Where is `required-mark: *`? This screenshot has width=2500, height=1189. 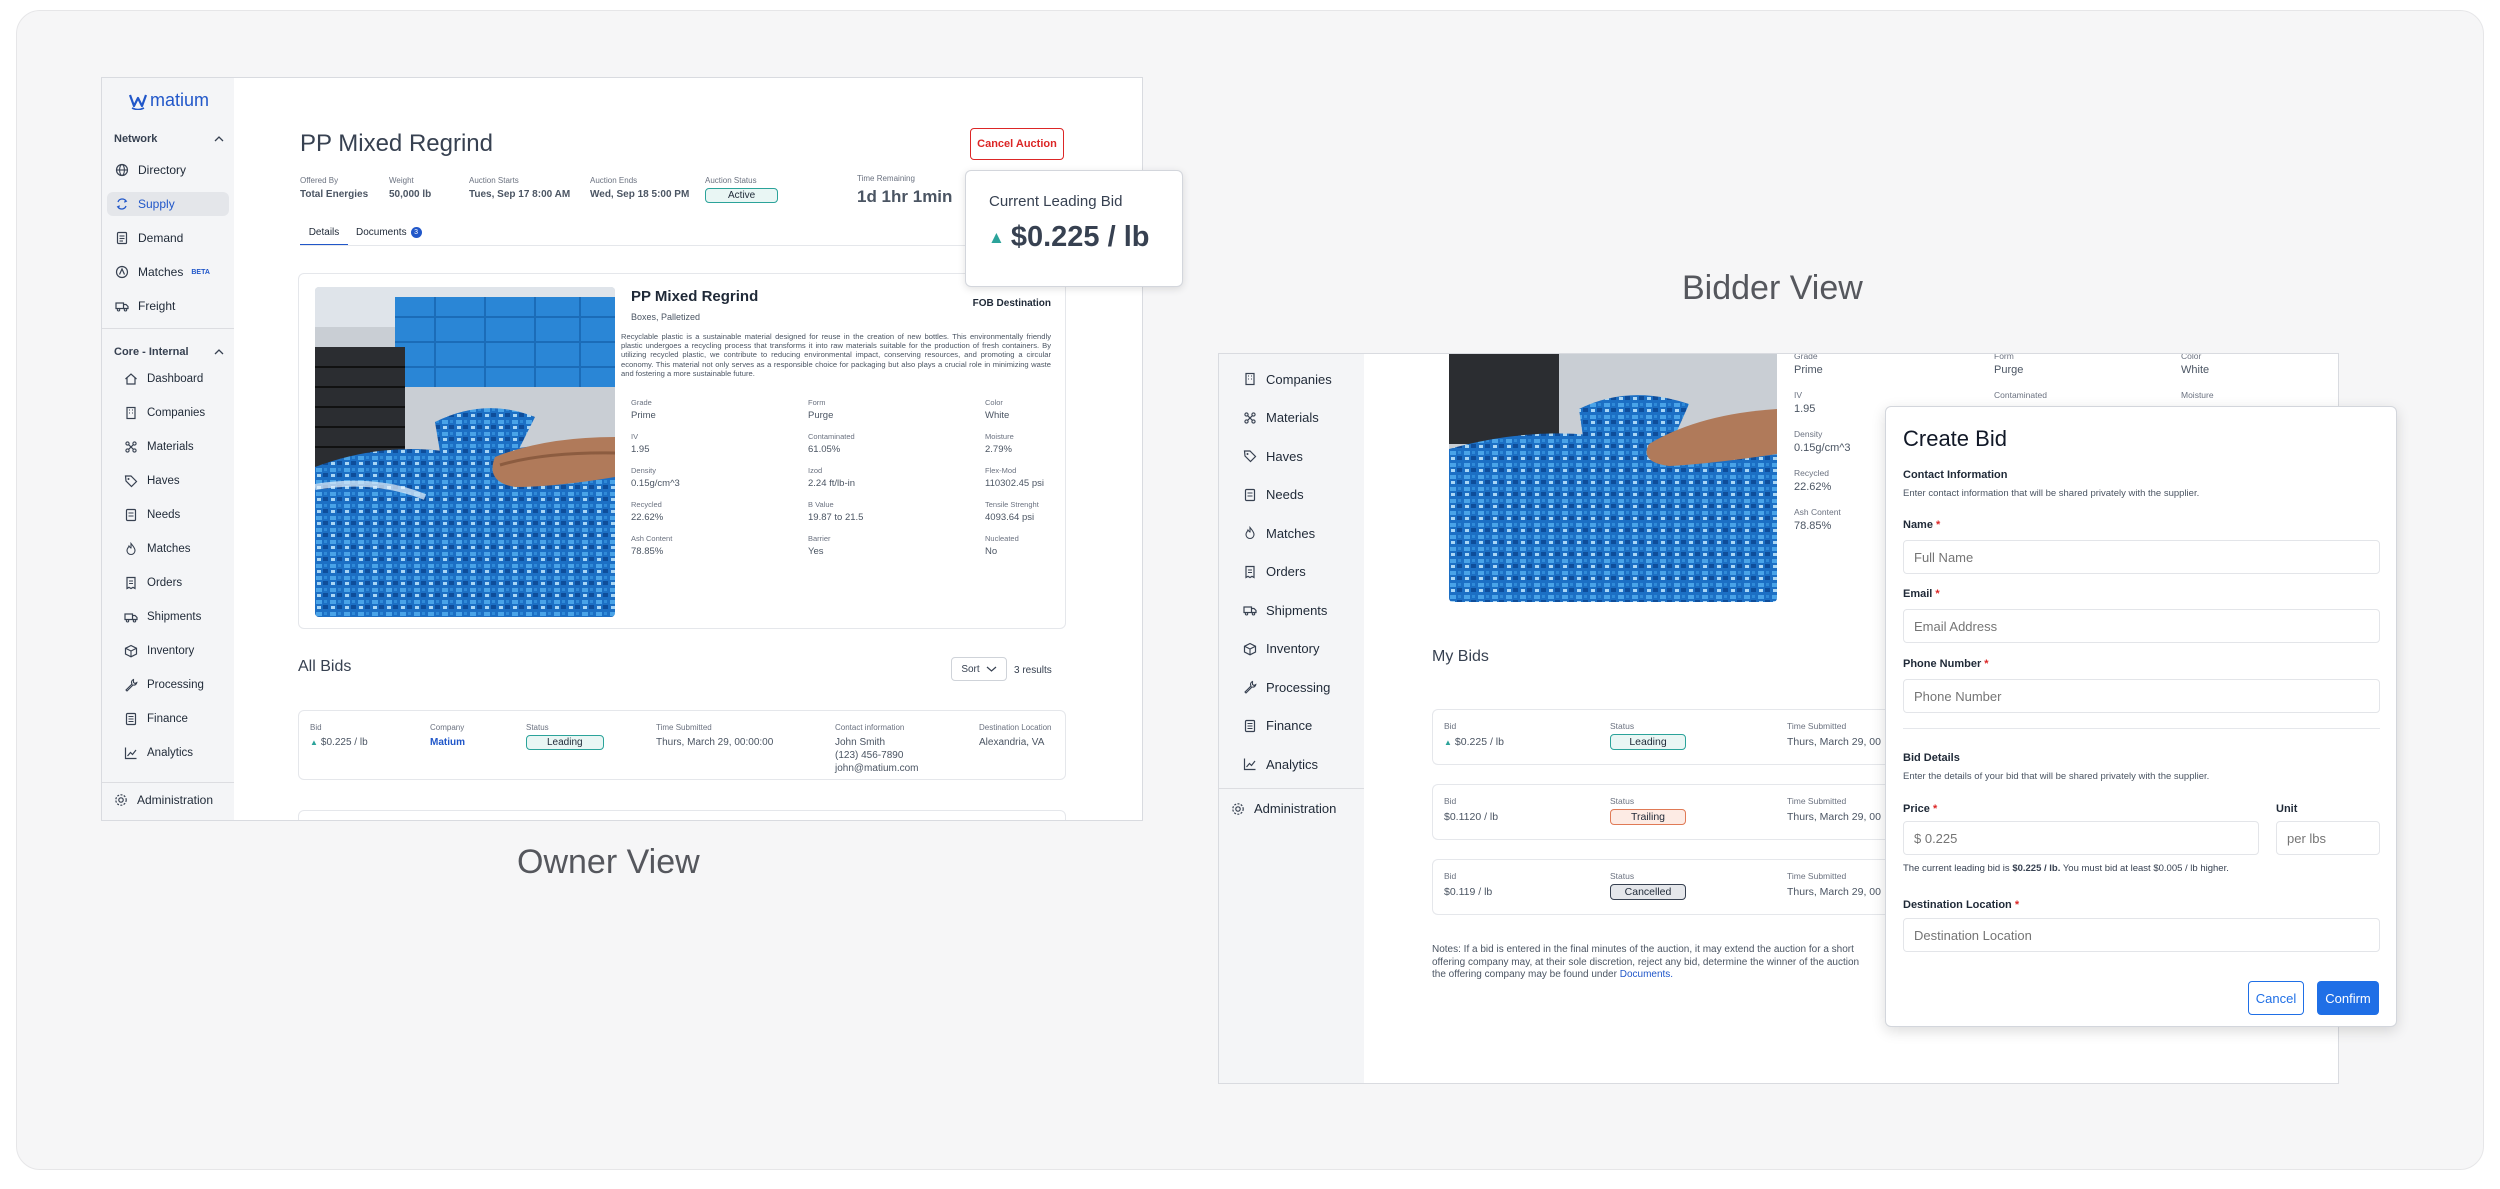
required-mark: * is located at coordinates (1937, 594).